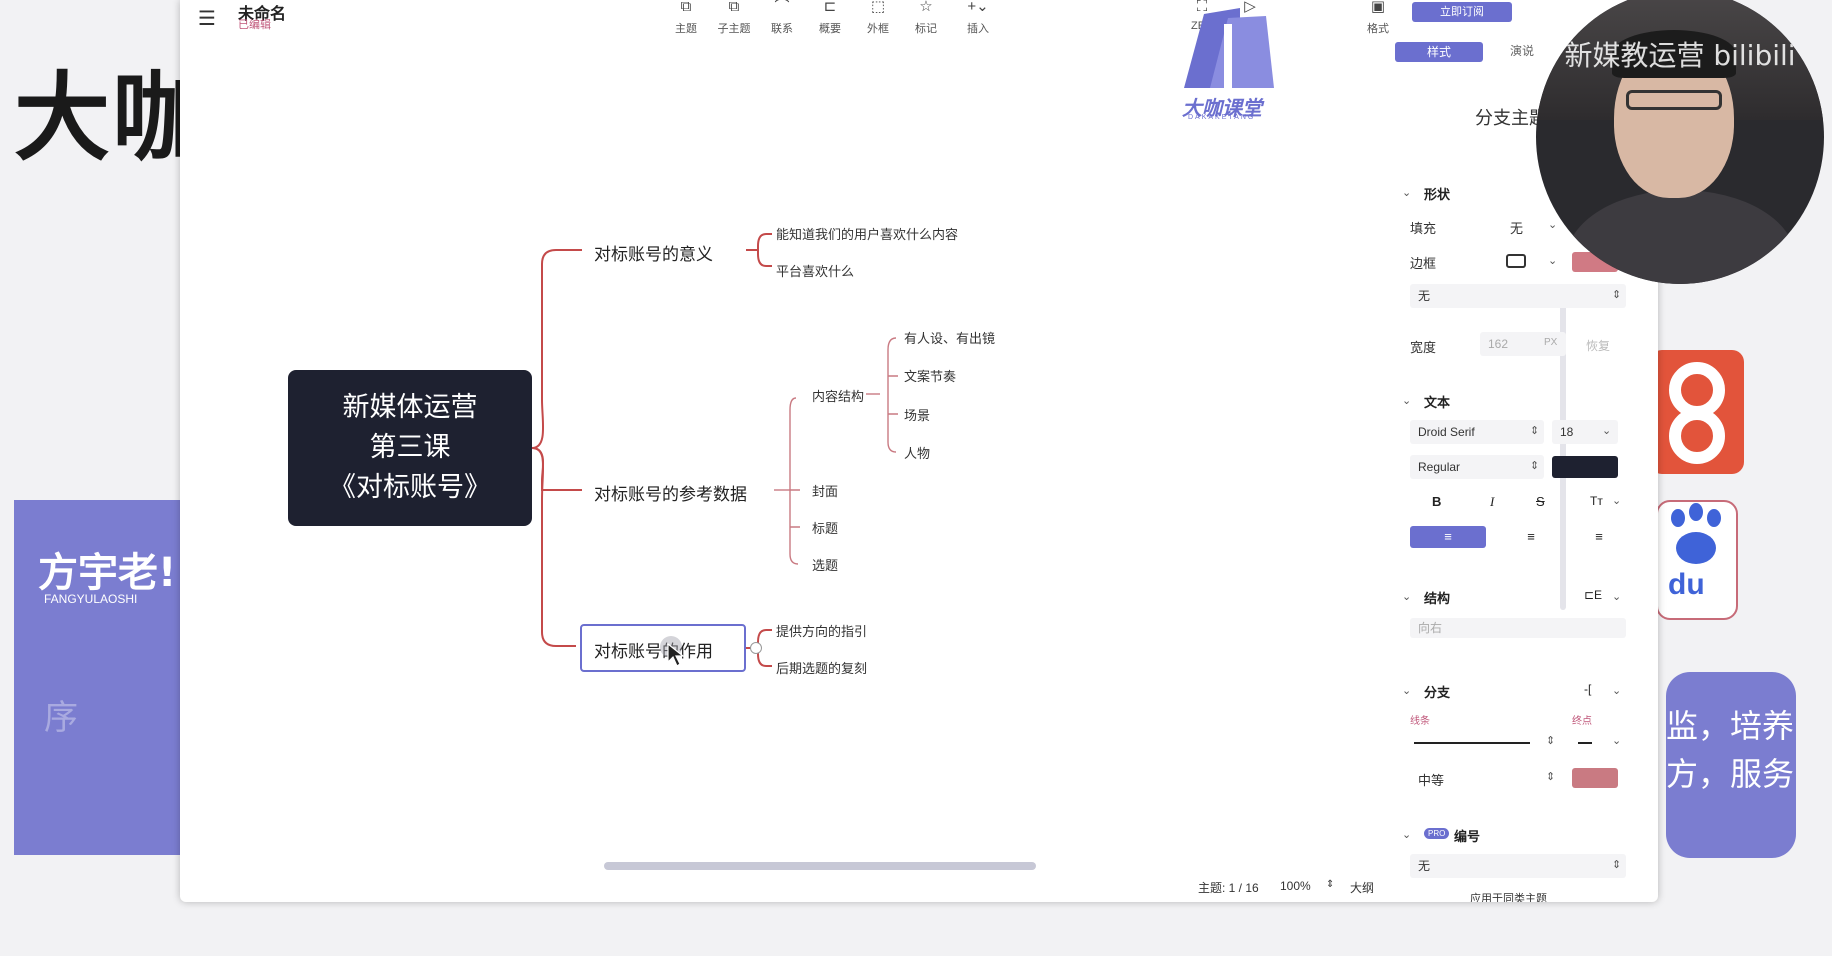  Describe the element at coordinates (1448, 537) in the screenshot. I see `align-left-button: ≡` at that location.